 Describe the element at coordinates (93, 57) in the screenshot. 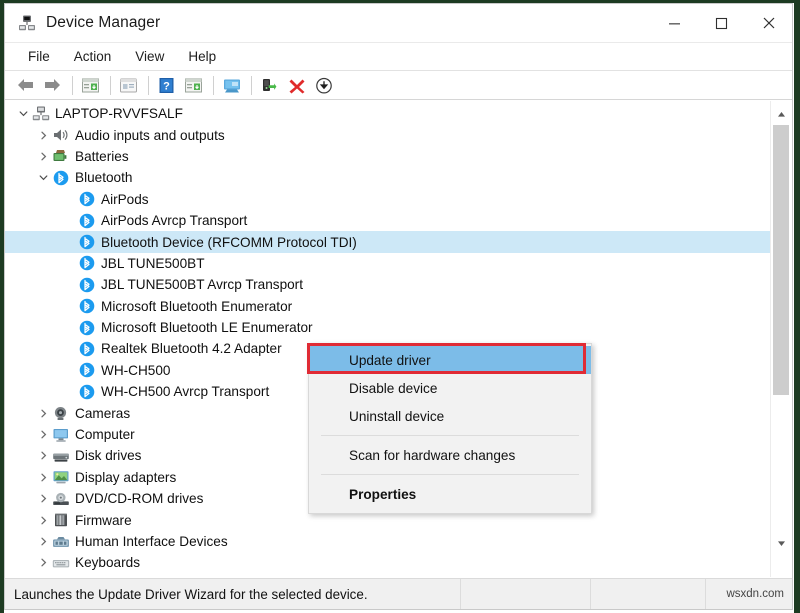

I see `menu-action: Action` at that location.